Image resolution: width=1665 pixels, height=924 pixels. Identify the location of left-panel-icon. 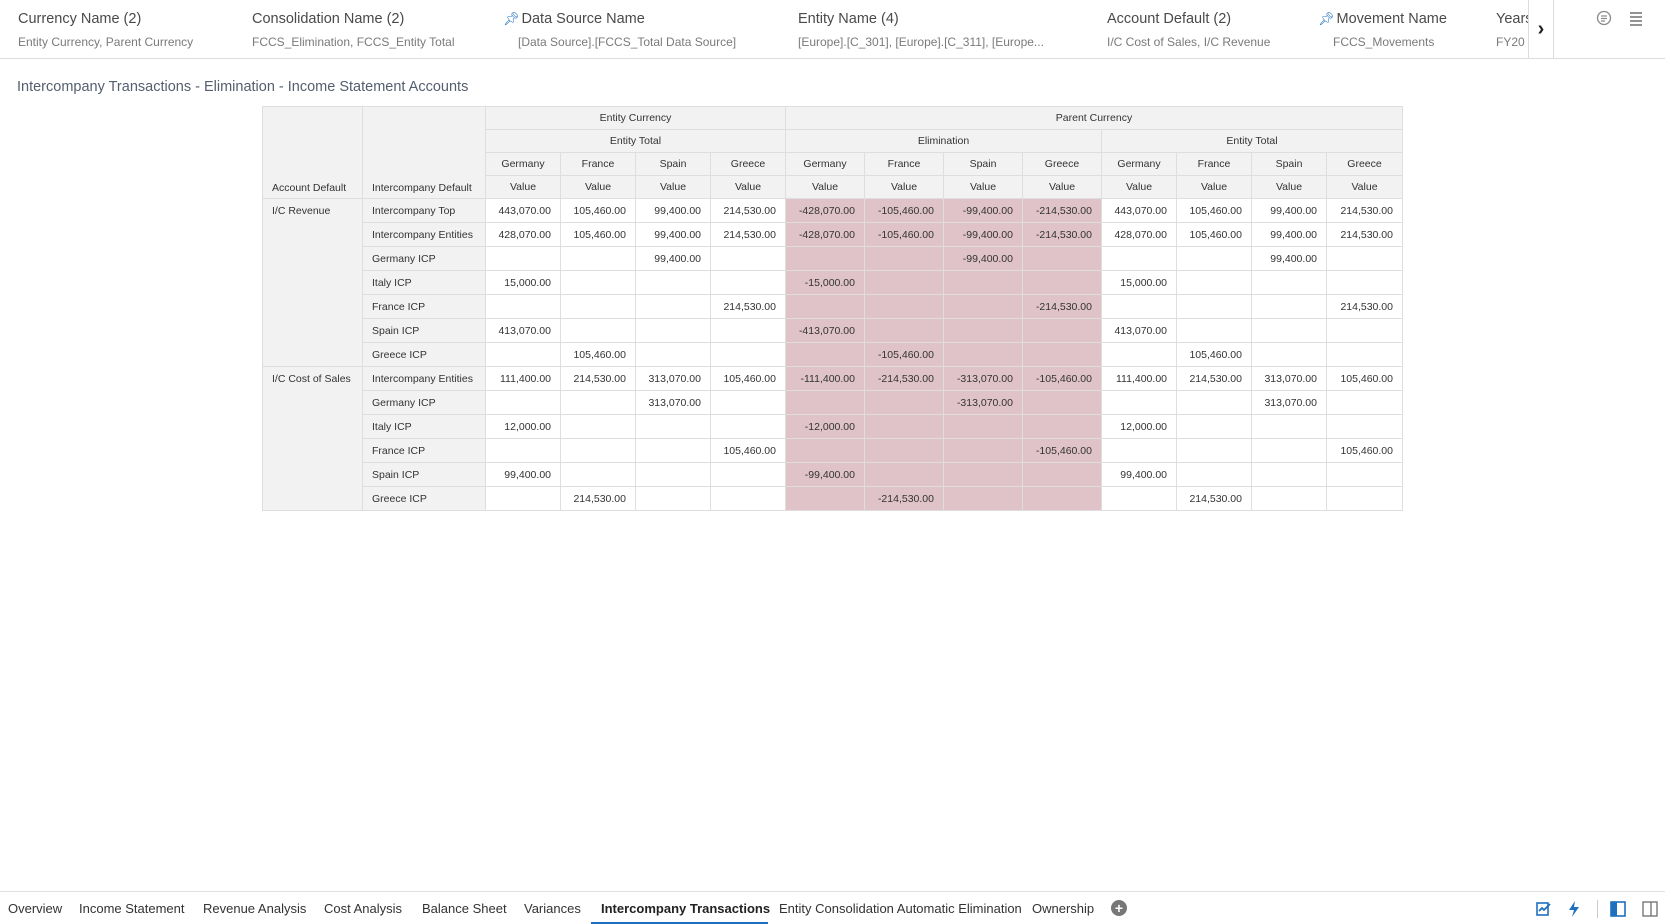
(1618, 909).